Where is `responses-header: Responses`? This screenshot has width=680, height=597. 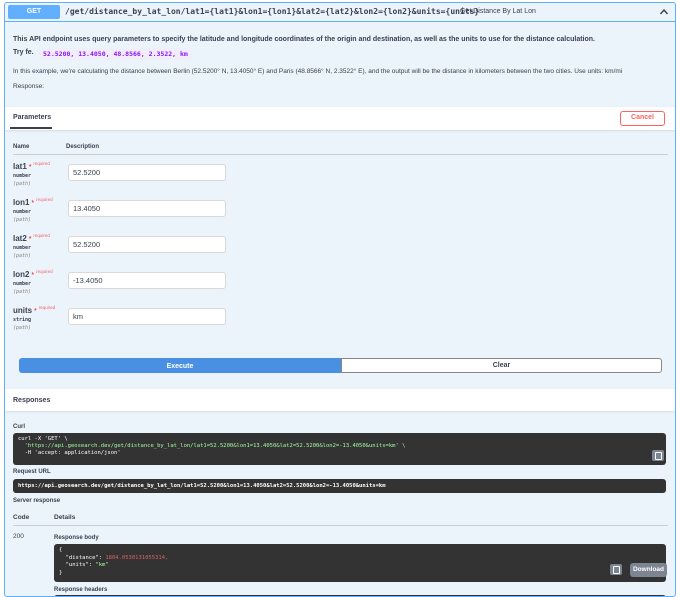 responses-header: Responses is located at coordinates (340, 400).